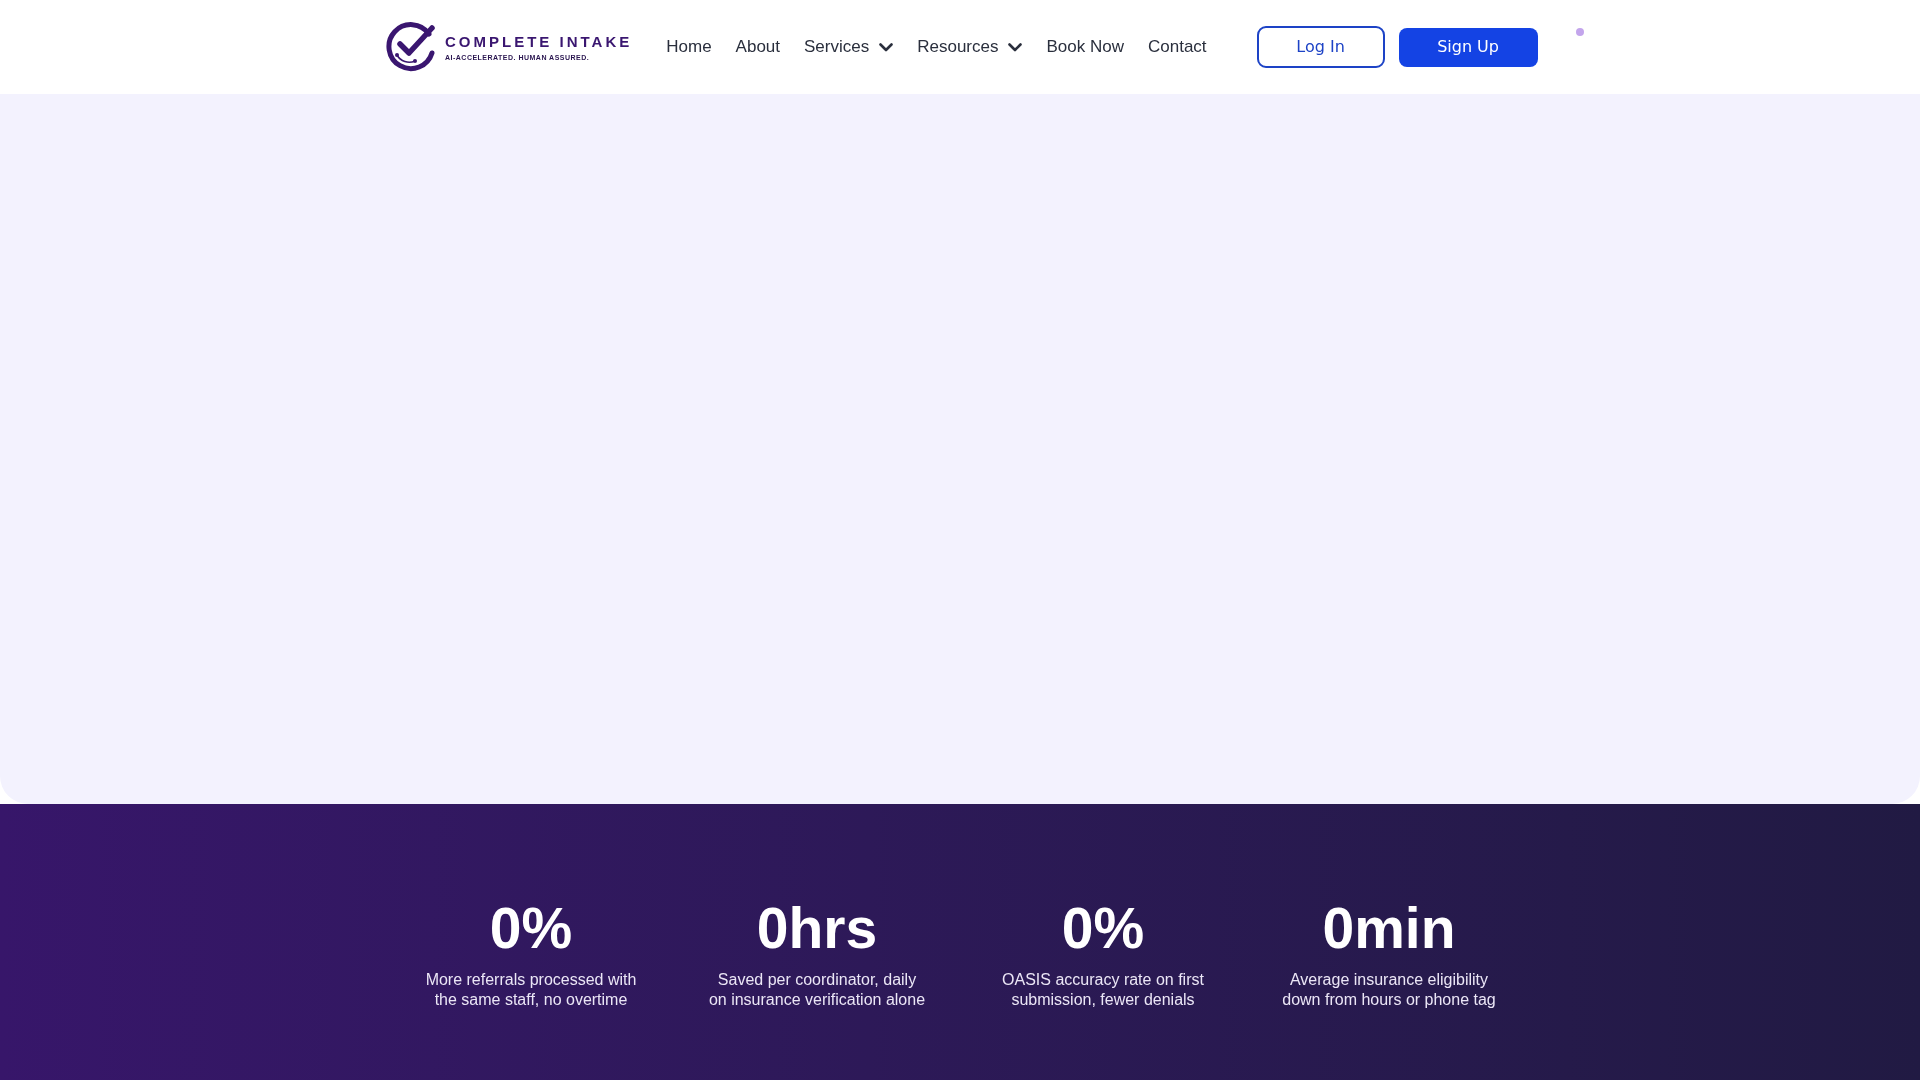 This screenshot has width=1920, height=1080. What do you see at coordinates (1177, 47) in the screenshot?
I see `nav-link: Contact` at bounding box center [1177, 47].